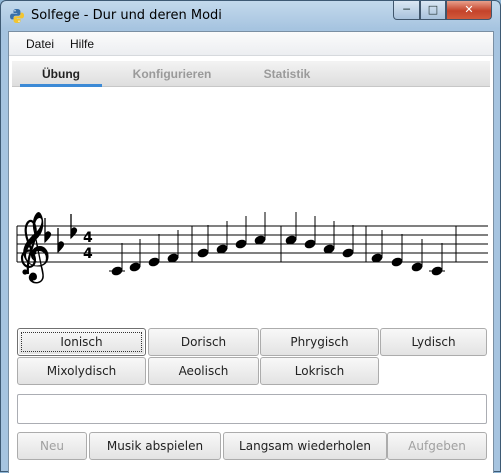 The image size is (501, 473). I want to click on mode-button-mixolydisch: Mixolydisch, so click(81, 371).